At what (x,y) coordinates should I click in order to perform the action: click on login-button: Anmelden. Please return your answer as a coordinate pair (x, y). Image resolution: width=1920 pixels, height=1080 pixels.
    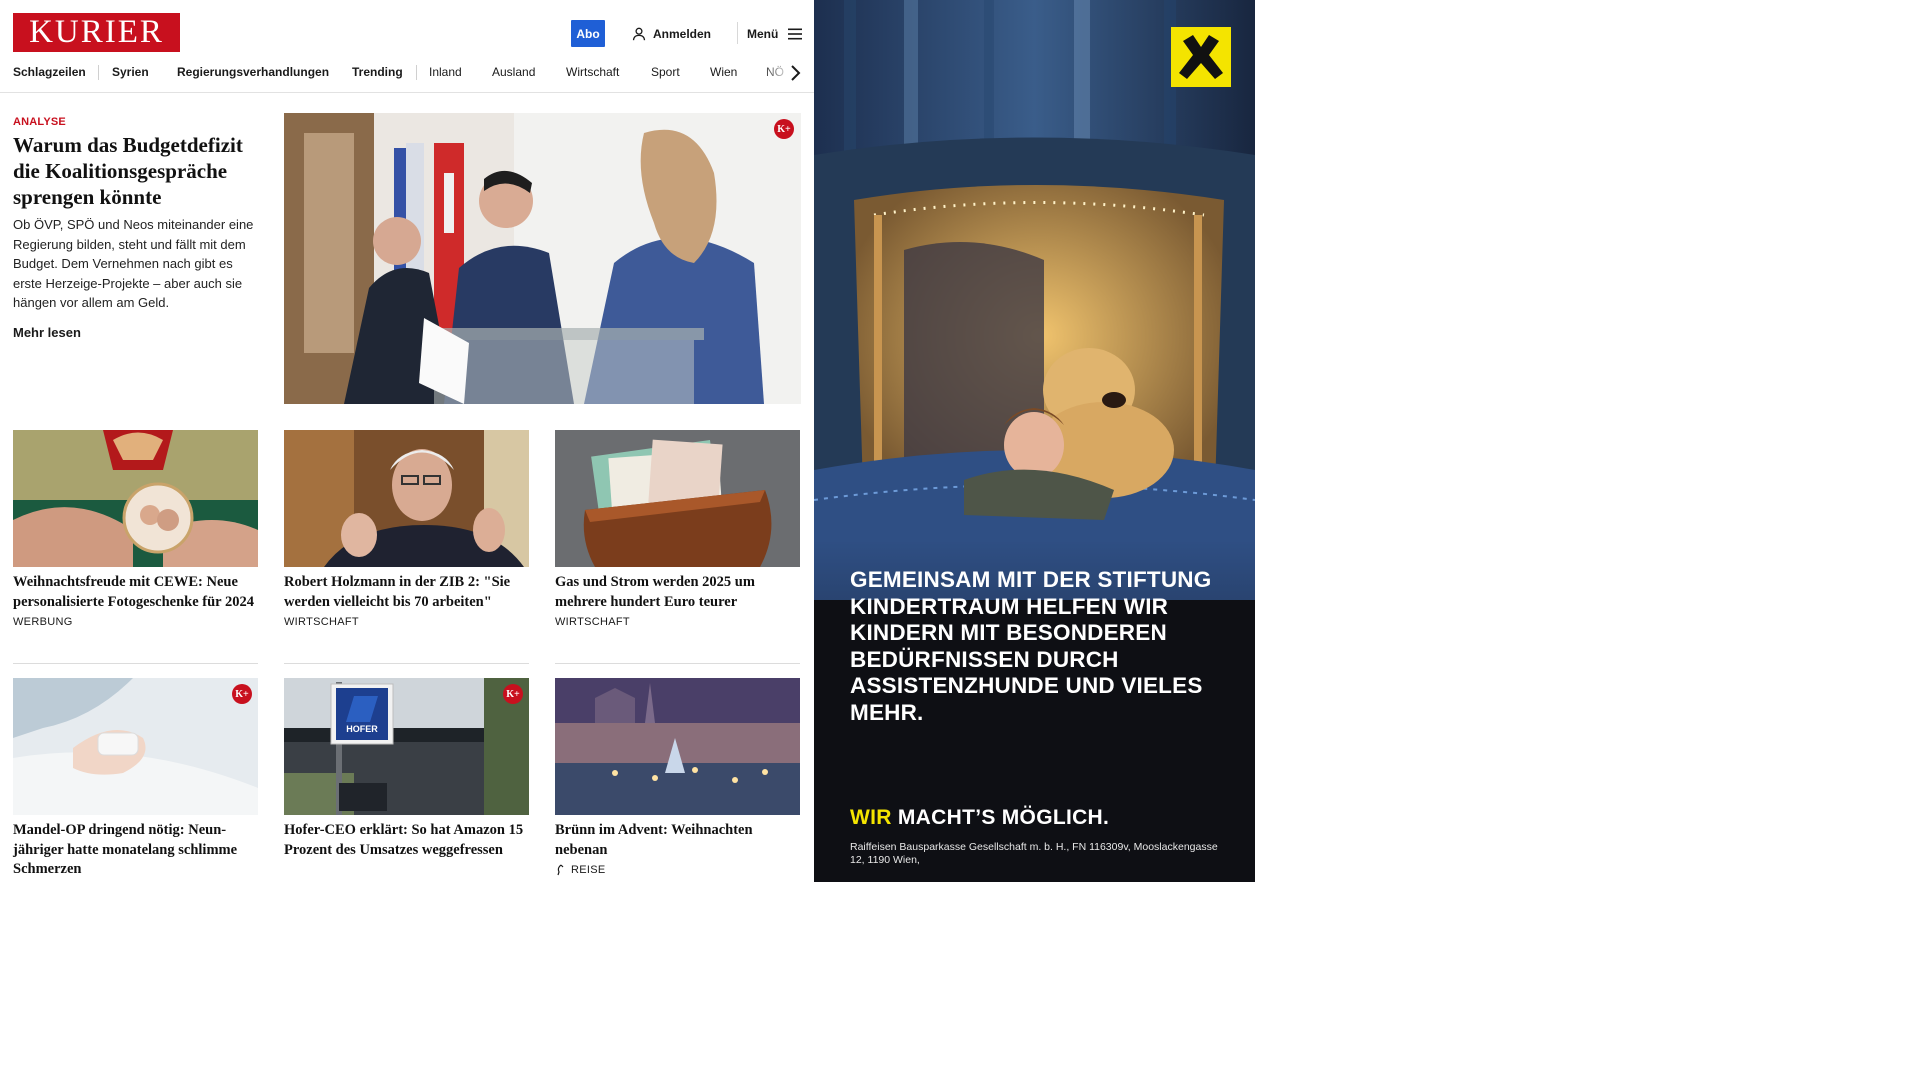
    Looking at the image, I should click on (671, 33).